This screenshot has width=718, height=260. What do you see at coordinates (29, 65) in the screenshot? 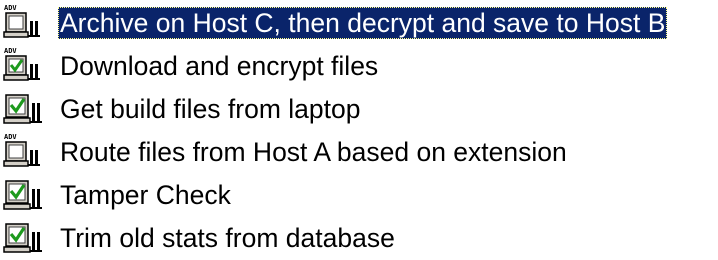
I see `advanced-job-checked-icon: ADV` at bounding box center [29, 65].